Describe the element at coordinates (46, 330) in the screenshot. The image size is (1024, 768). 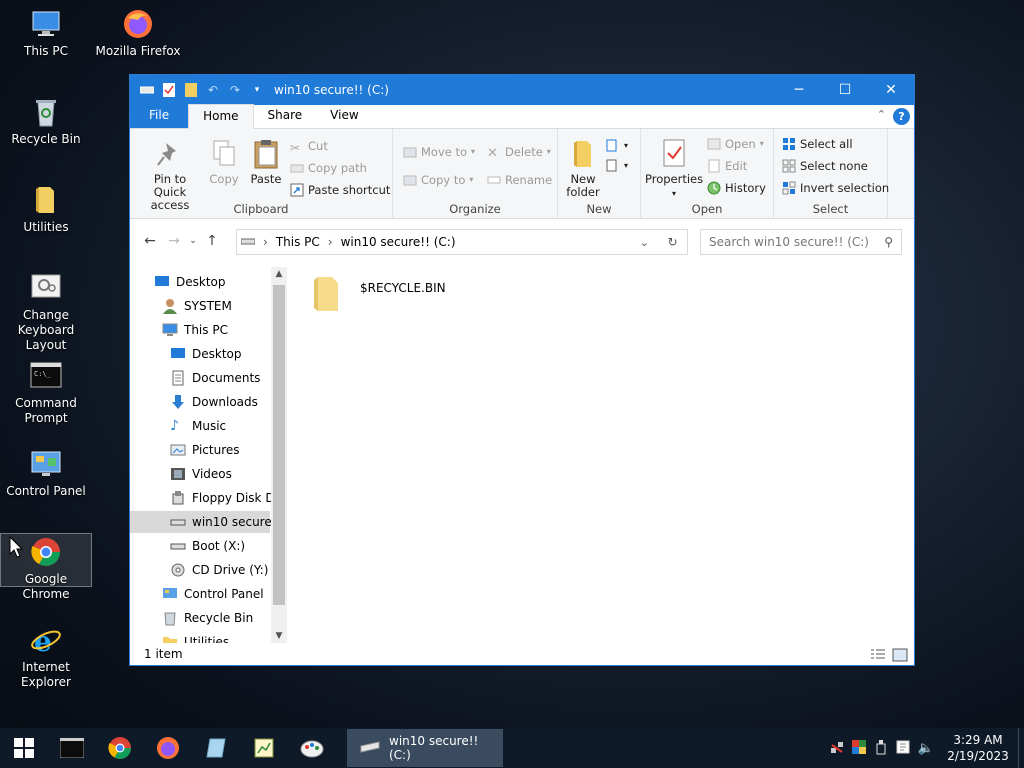
I see `desktop-icon-label: Change Keyboard Layout` at that location.